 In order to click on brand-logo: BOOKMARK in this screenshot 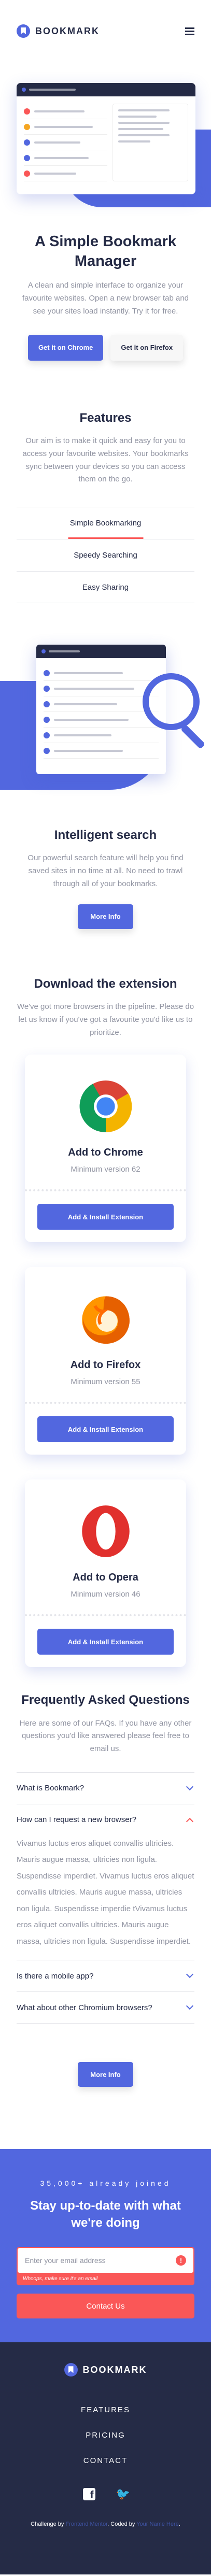, I will do `click(58, 31)`.